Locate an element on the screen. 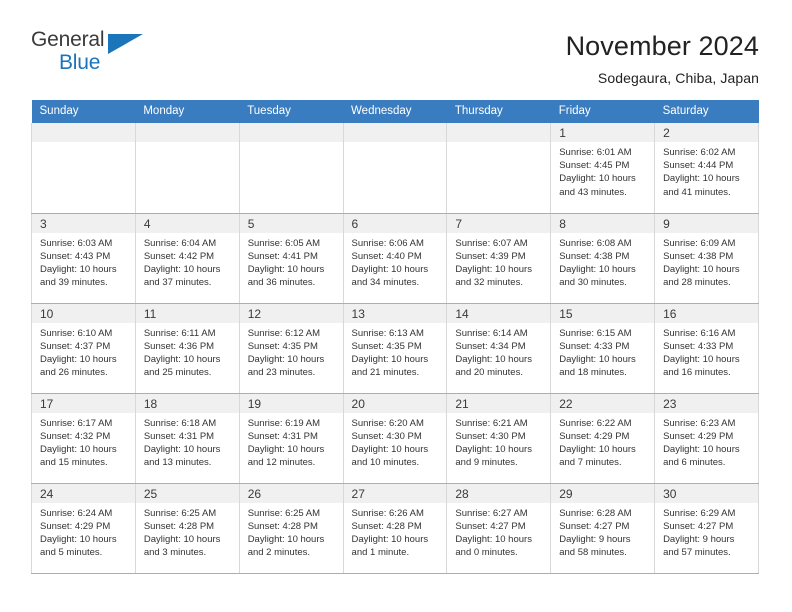 The height and width of the screenshot is (612, 792). sunrise-text: Sunrise: 6:09 AM is located at coordinates (699, 243).